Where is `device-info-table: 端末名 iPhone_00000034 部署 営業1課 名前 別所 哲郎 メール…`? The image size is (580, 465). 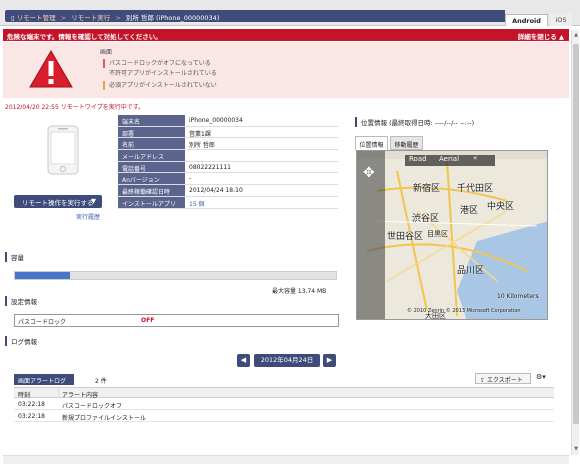 device-info-table: 端末名 iPhone_00000034 部署 営業1課 名前 別所 哲郎 メール… is located at coordinates (228, 162).